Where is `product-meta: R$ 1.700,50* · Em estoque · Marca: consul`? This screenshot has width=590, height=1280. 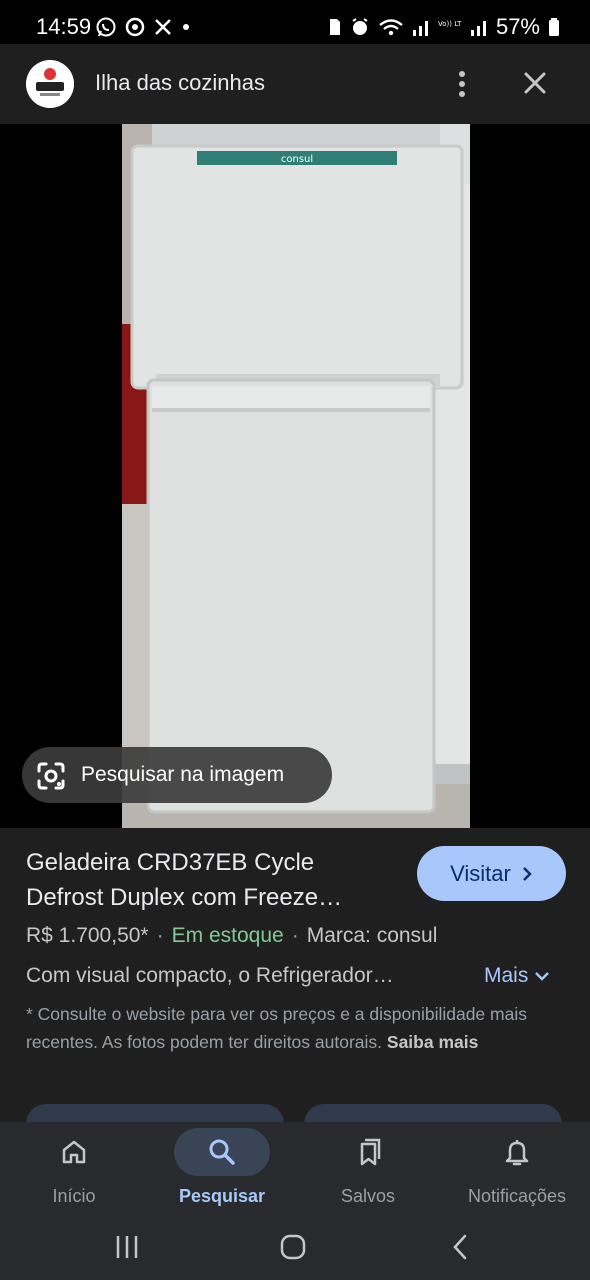 product-meta: R$ 1.700,50* · Em estoque · Marca: consul is located at coordinates (231, 936).